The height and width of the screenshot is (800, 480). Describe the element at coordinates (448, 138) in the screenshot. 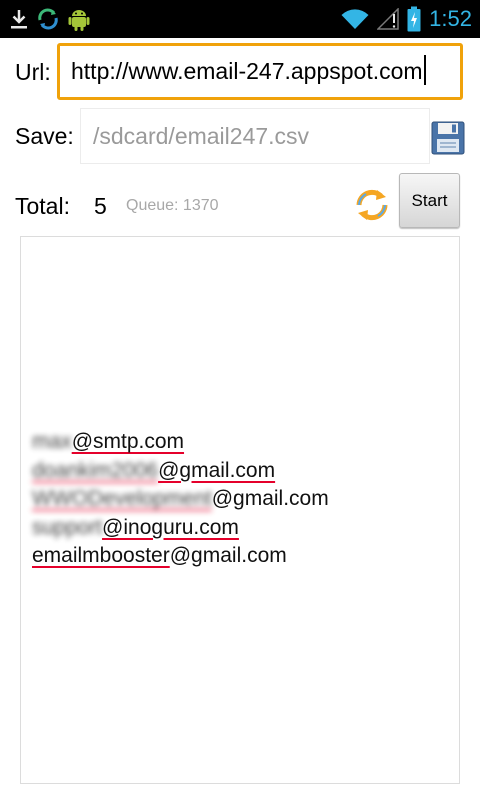

I see `floppy-disk-icon` at that location.